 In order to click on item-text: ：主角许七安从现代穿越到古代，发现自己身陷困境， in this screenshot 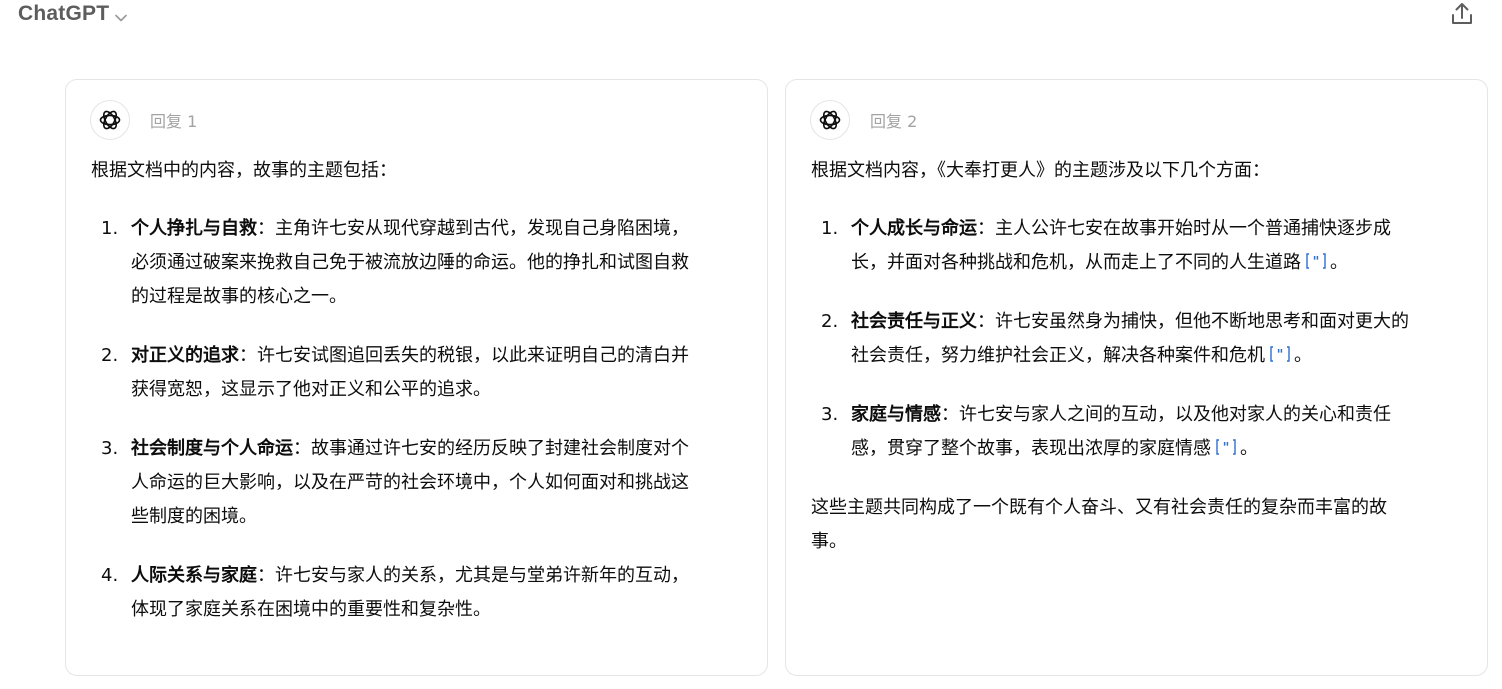, I will do `click(473, 228)`.